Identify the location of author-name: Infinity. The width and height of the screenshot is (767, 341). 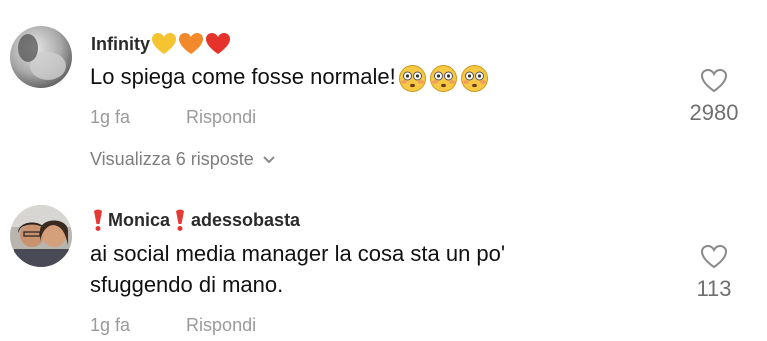
(120, 43).